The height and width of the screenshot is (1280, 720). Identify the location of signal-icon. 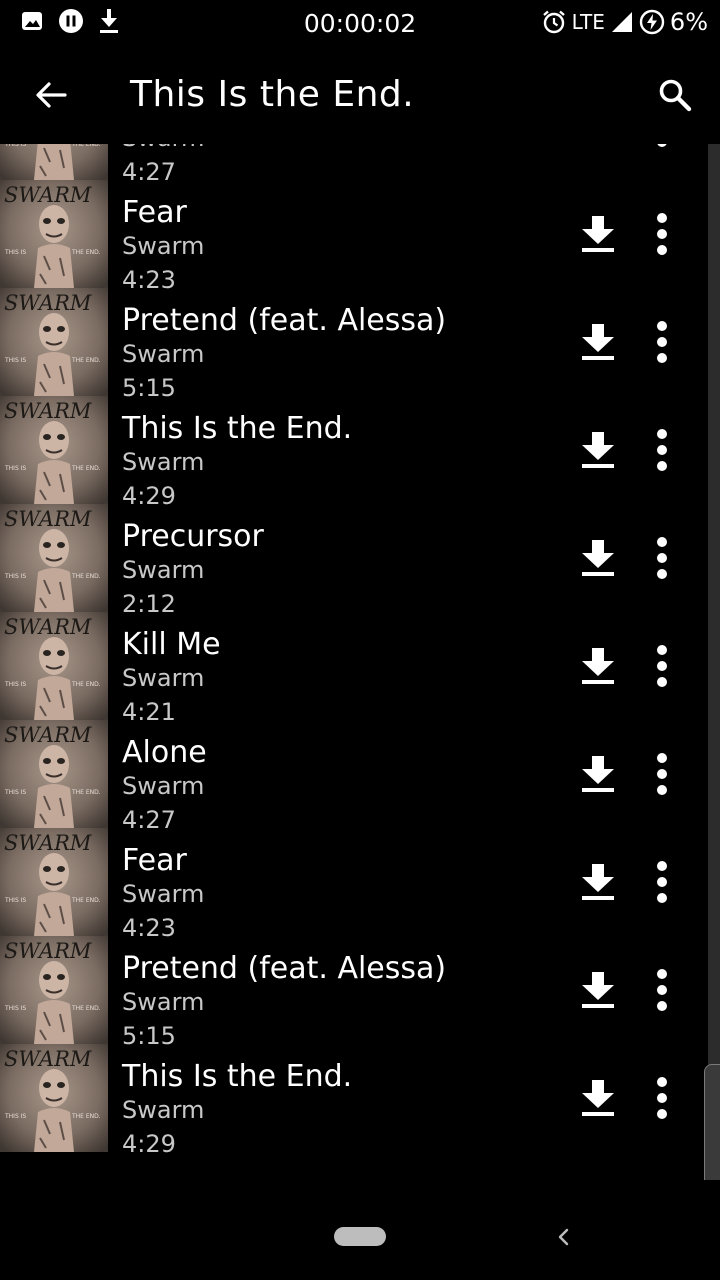
(621, 22).